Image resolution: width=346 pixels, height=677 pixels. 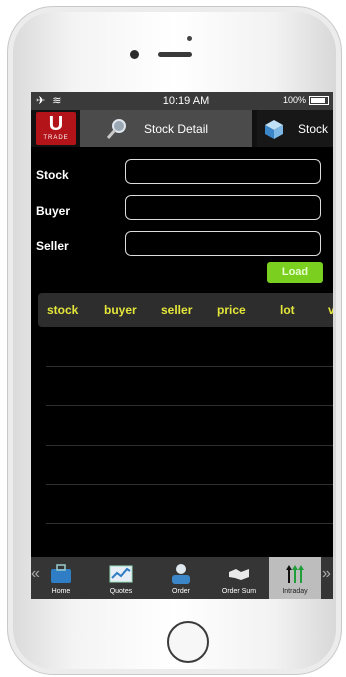 I want to click on load-button: Load, so click(x=295, y=272).